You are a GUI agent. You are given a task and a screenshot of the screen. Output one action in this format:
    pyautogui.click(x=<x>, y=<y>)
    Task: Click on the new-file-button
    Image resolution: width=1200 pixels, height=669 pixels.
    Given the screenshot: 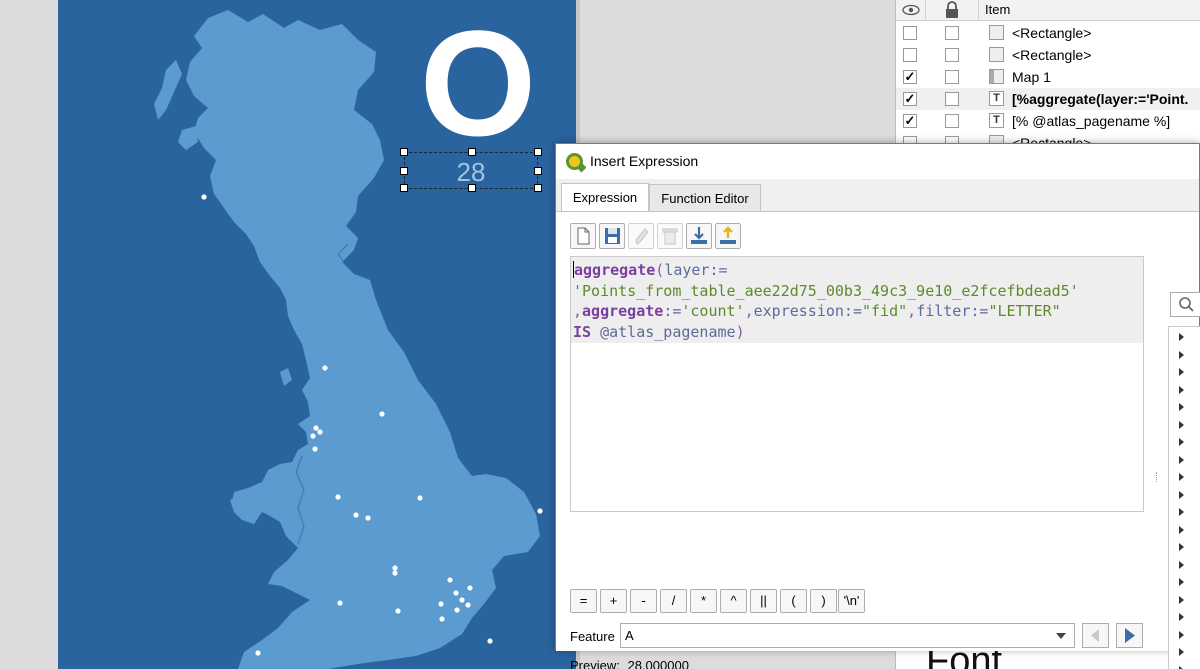 What is the action you would take?
    pyautogui.click(x=583, y=236)
    